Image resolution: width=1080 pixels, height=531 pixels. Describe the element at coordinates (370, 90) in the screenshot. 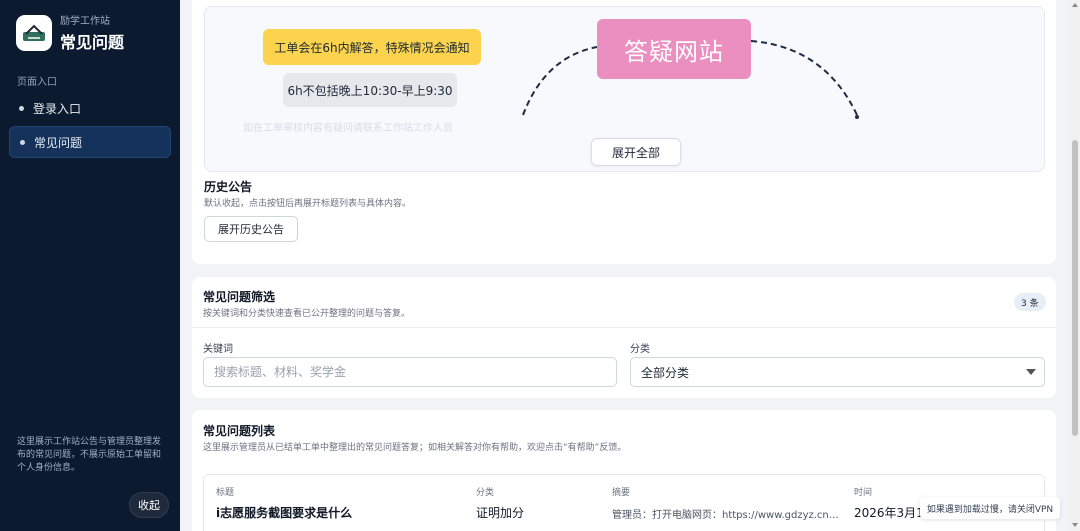

I see `notice-gray-tag: 6h不包括晚上10:30-早上9:30` at that location.